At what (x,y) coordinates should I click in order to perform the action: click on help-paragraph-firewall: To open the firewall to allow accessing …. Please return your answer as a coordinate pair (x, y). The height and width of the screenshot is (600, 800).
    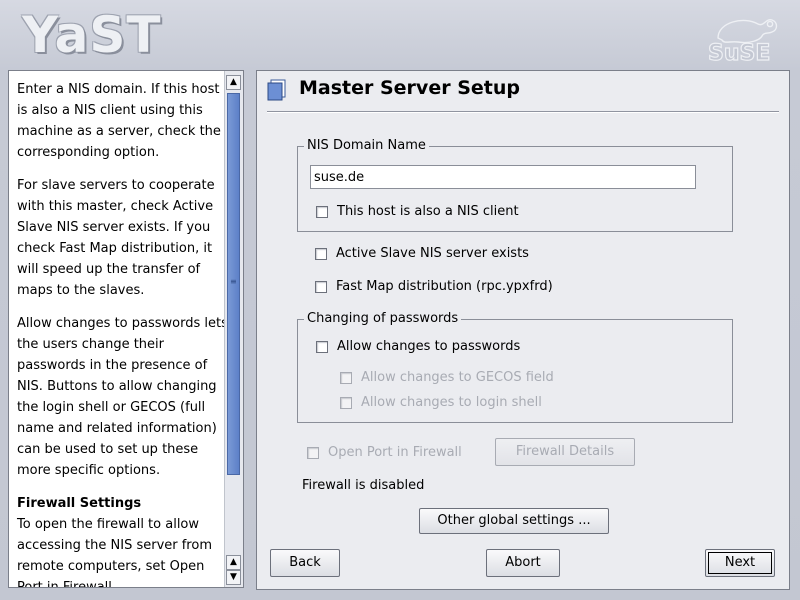
    Looking at the image, I should click on (114, 552).